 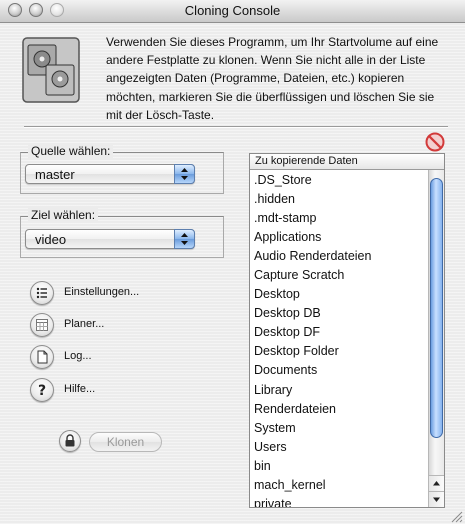 I want to click on source-label: Quelle wählen:, so click(x=71, y=151).